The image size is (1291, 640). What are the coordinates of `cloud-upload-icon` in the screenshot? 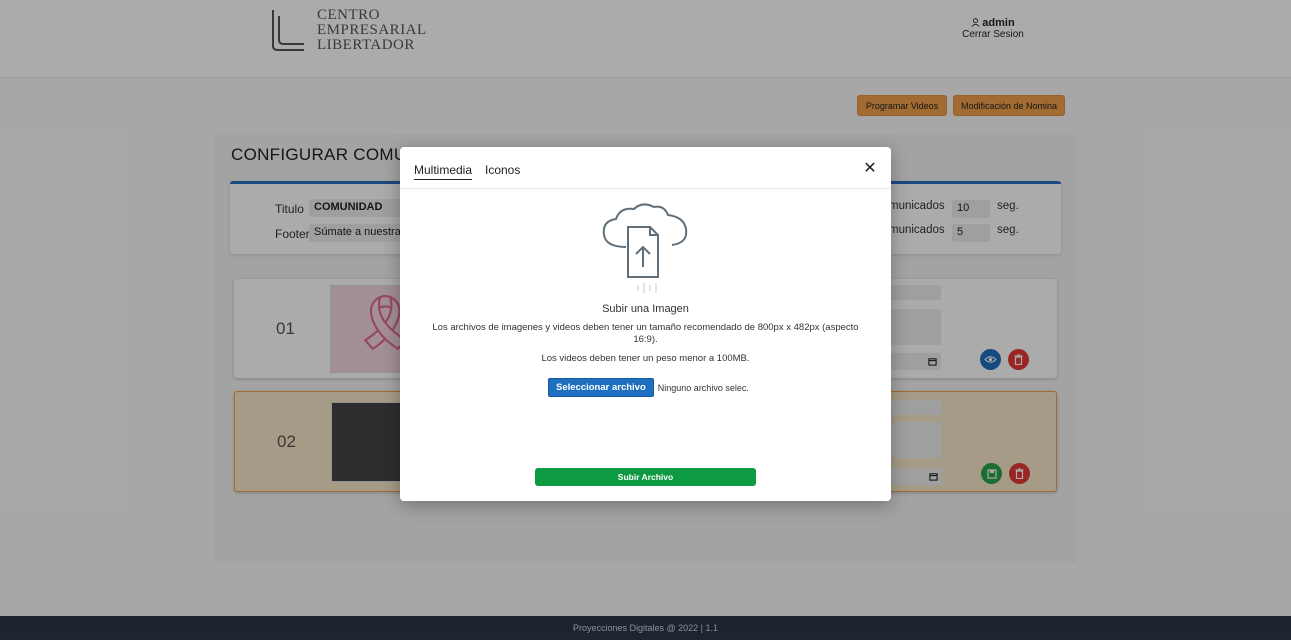 It's located at (645, 248).